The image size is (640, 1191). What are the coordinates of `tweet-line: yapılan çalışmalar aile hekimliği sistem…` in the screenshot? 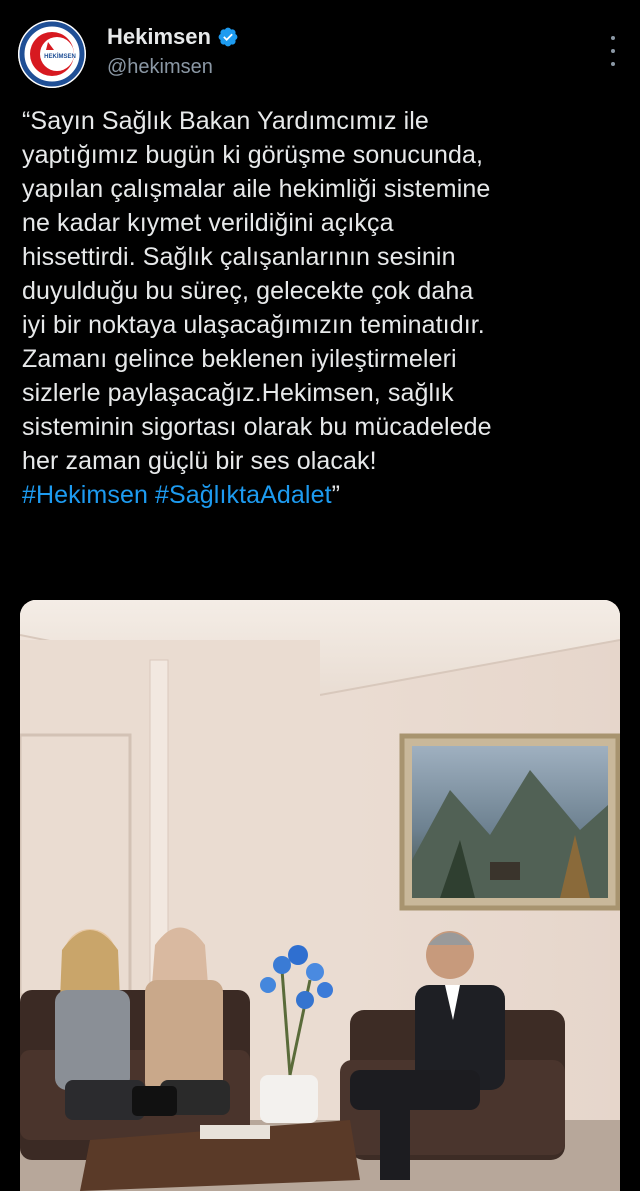 It's located at (256, 189).